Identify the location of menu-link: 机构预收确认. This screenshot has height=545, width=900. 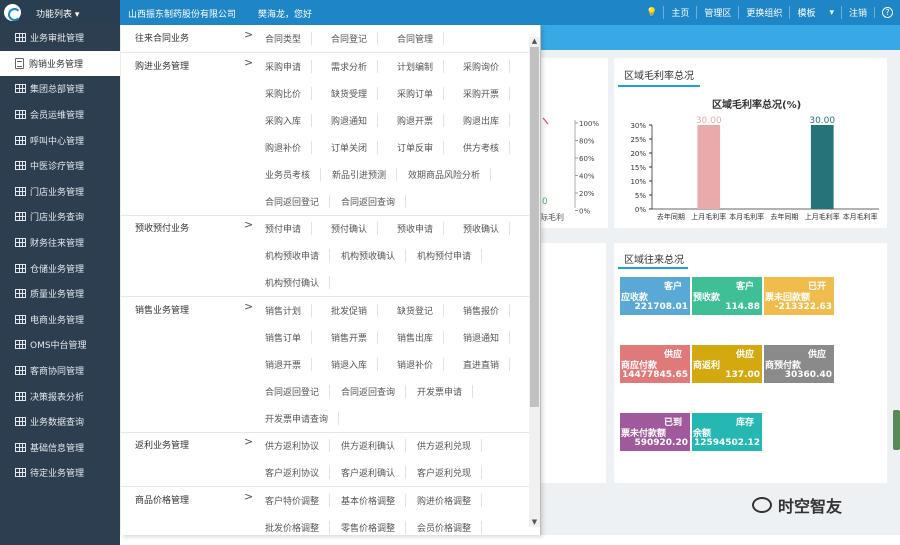
(374, 255).